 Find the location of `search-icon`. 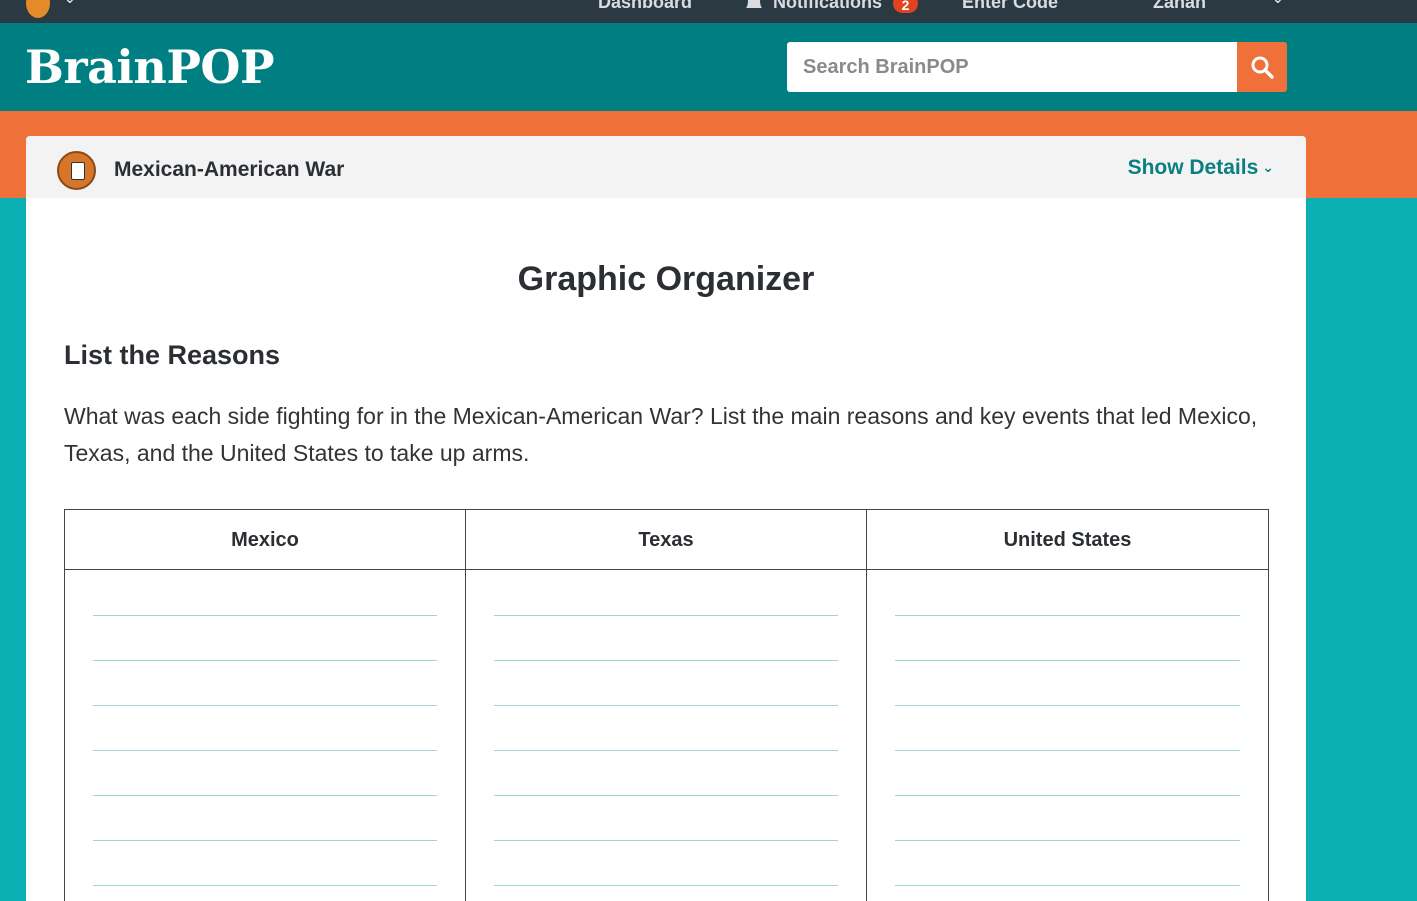

search-icon is located at coordinates (1262, 67).